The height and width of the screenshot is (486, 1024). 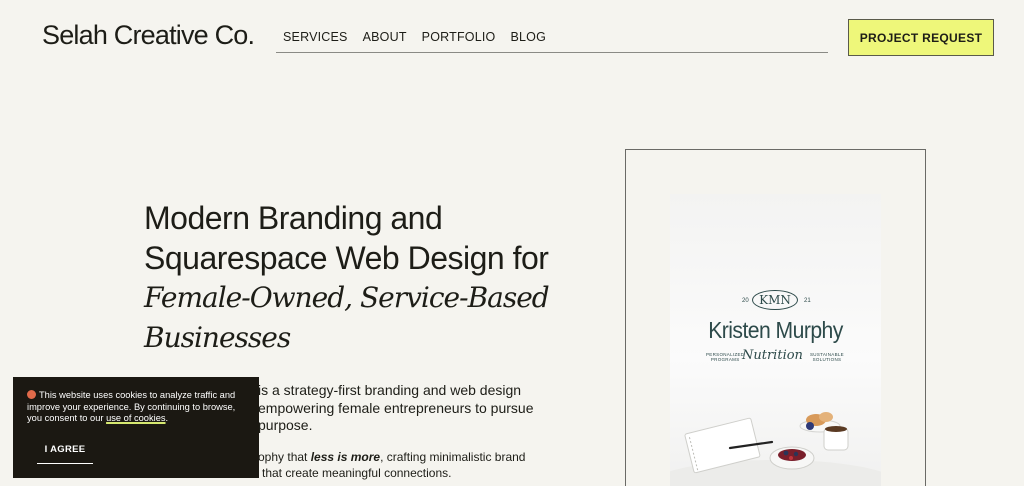 What do you see at coordinates (345, 457) in the screenshot?
I see `philosophy-emphasis: less is more` at bounding box center [345, 457].